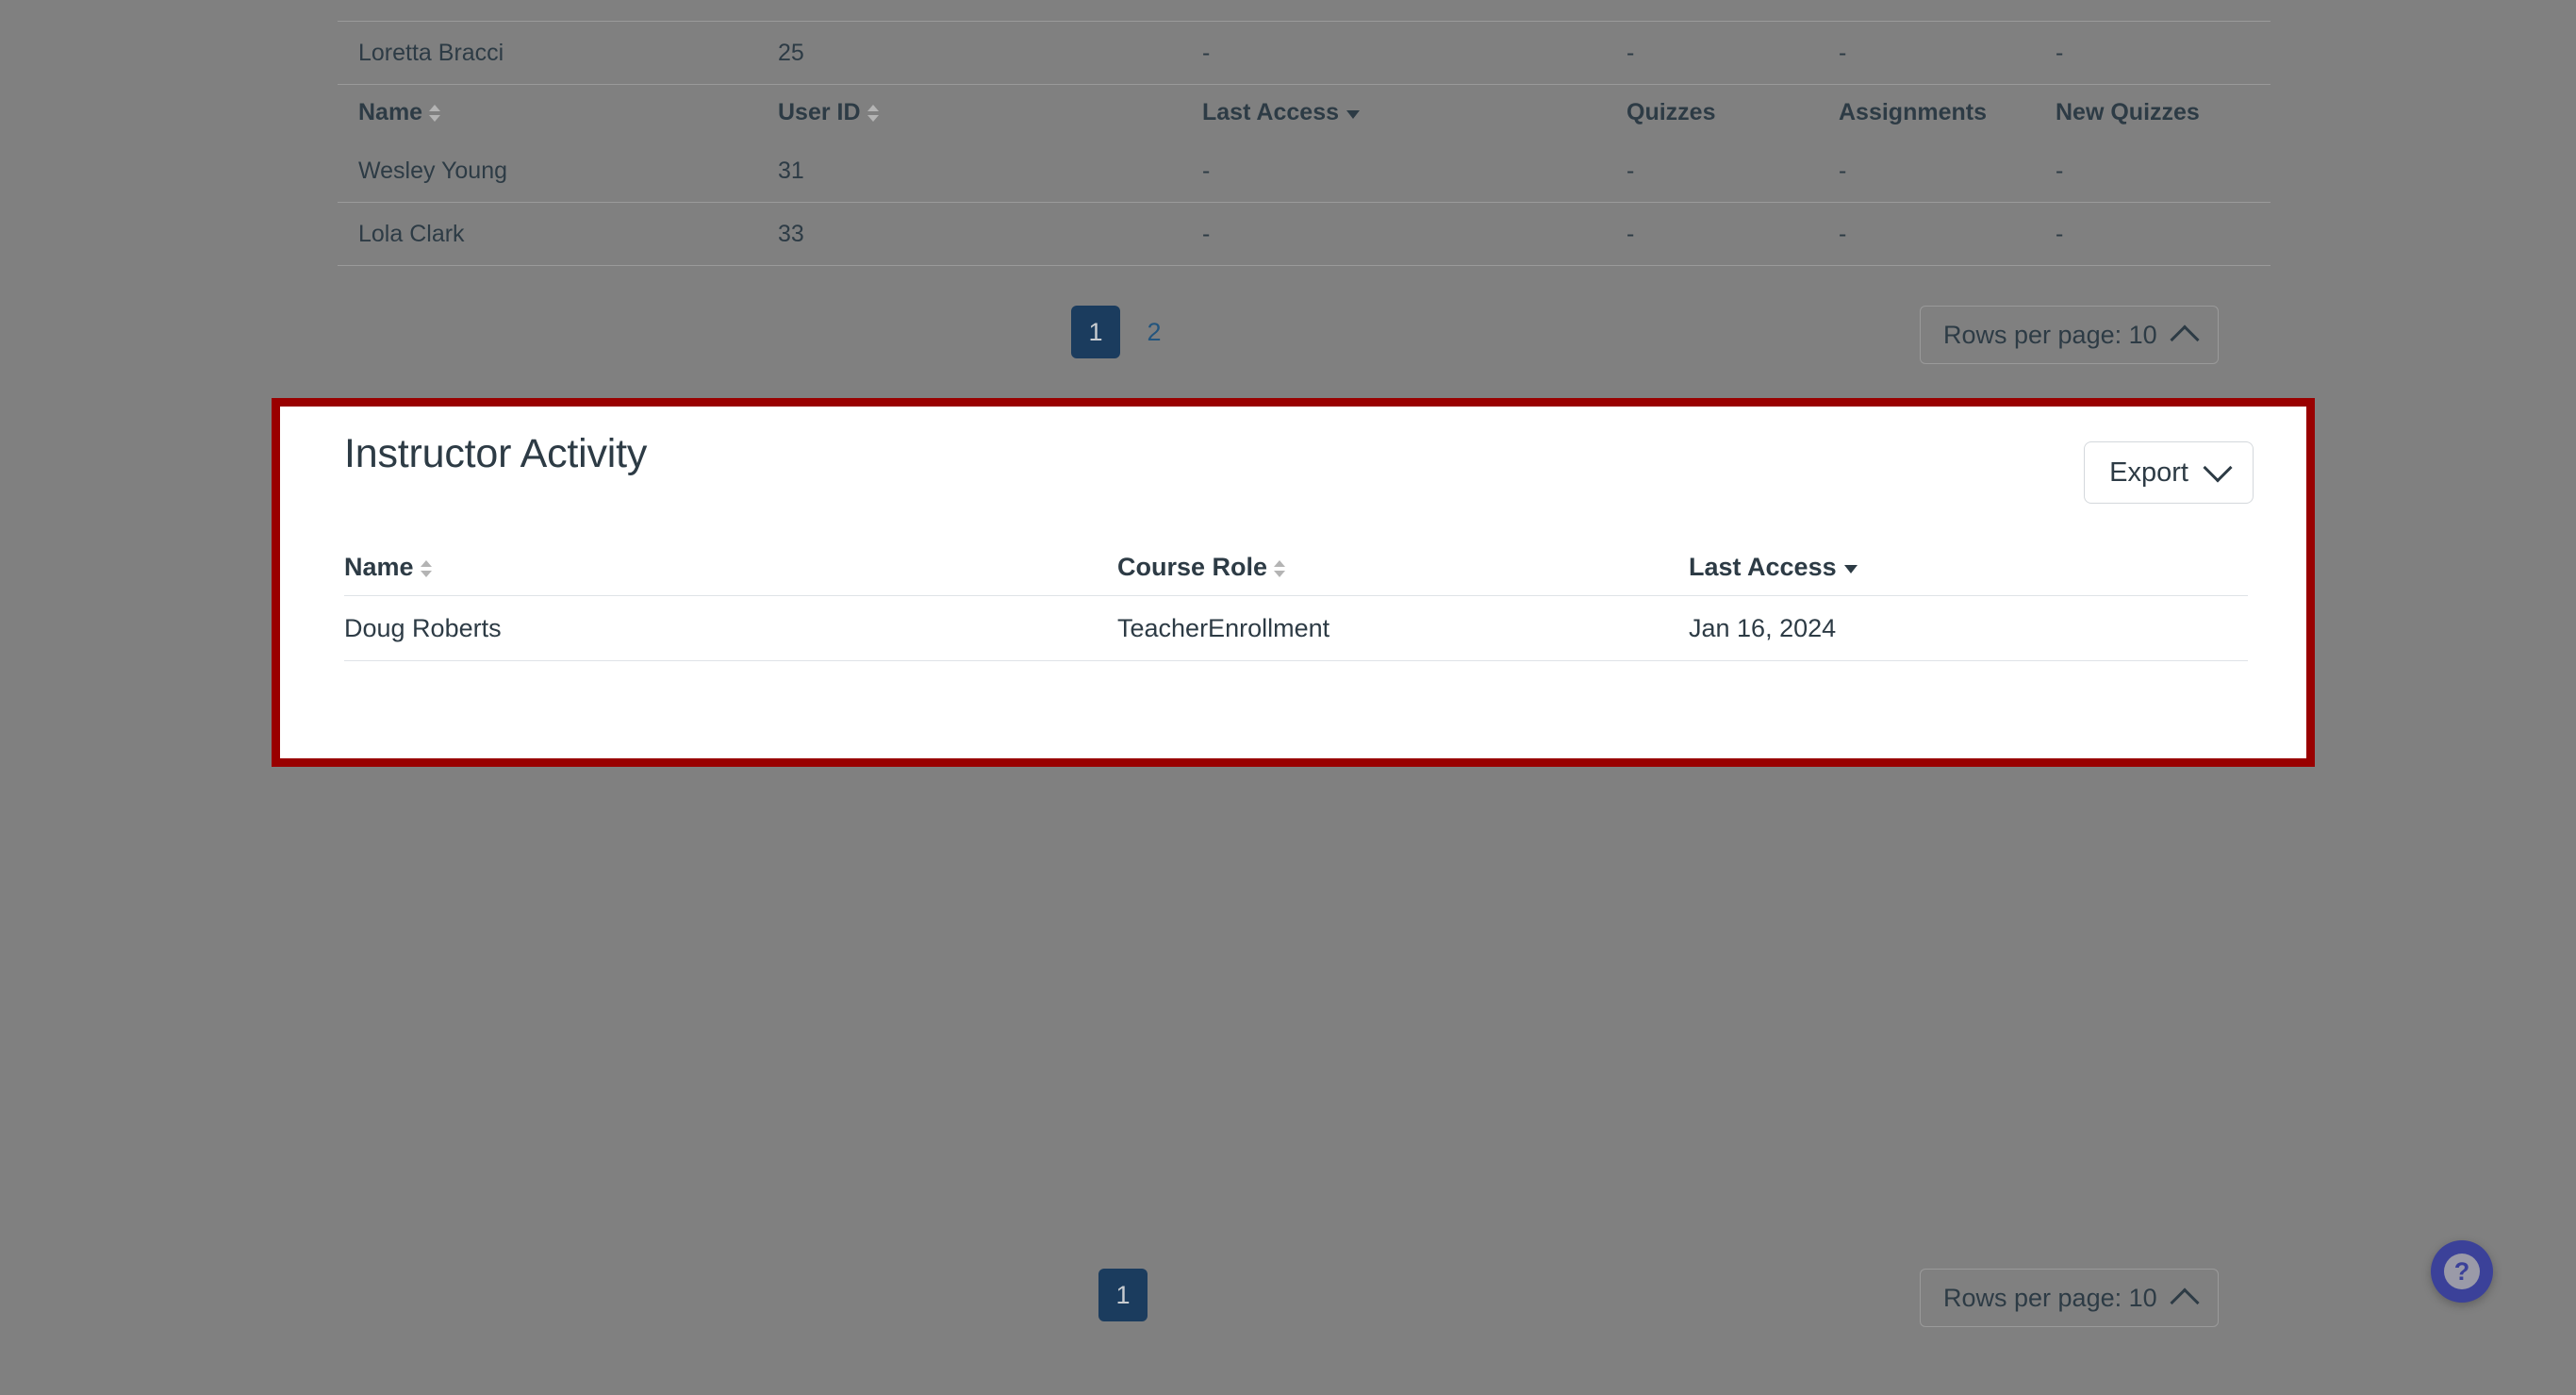  Describe the element at coordinates (1403, 628) in the screenshot. I see `cell-course-role: TeacherEnrollment` at that location.